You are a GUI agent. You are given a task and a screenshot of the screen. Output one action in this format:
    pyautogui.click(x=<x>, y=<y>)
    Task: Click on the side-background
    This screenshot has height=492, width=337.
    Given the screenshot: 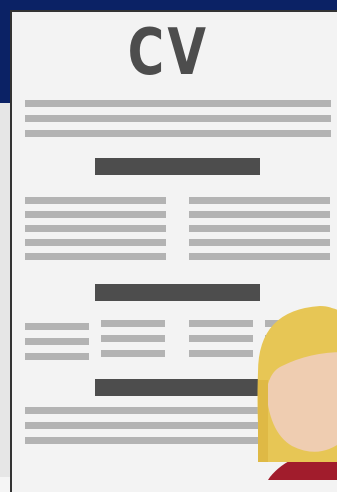 What is the action you would take?
    pyautogui.click(x=6, y=290)
    